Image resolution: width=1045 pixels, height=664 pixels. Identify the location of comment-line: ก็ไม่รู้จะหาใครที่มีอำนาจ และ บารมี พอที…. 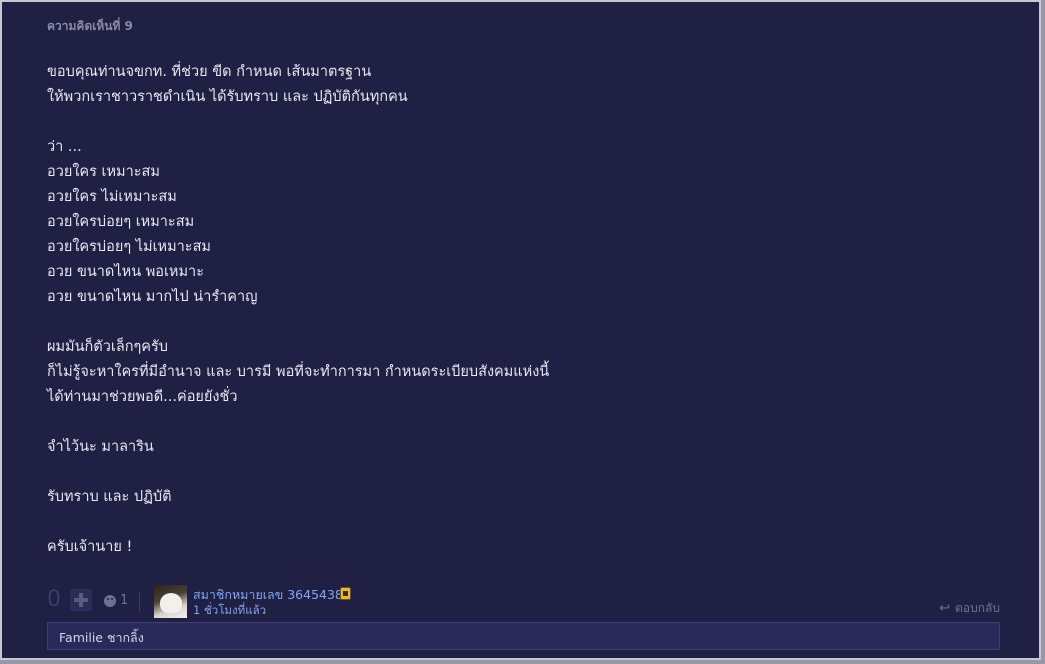
(298, 372).